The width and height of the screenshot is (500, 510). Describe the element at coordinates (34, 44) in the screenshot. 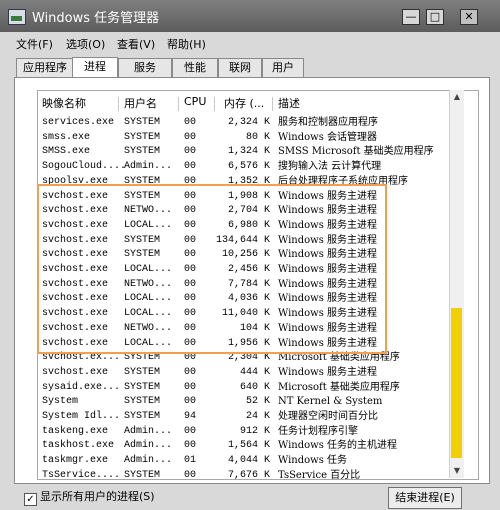

I see `menu-file: 文件(F)` at that location.